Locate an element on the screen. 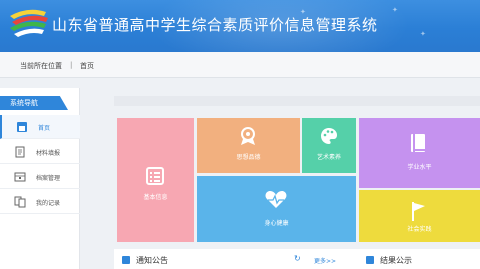 The height and width of the screenshot is (269, 480). flag-icon is located at coordinates (418, 211).